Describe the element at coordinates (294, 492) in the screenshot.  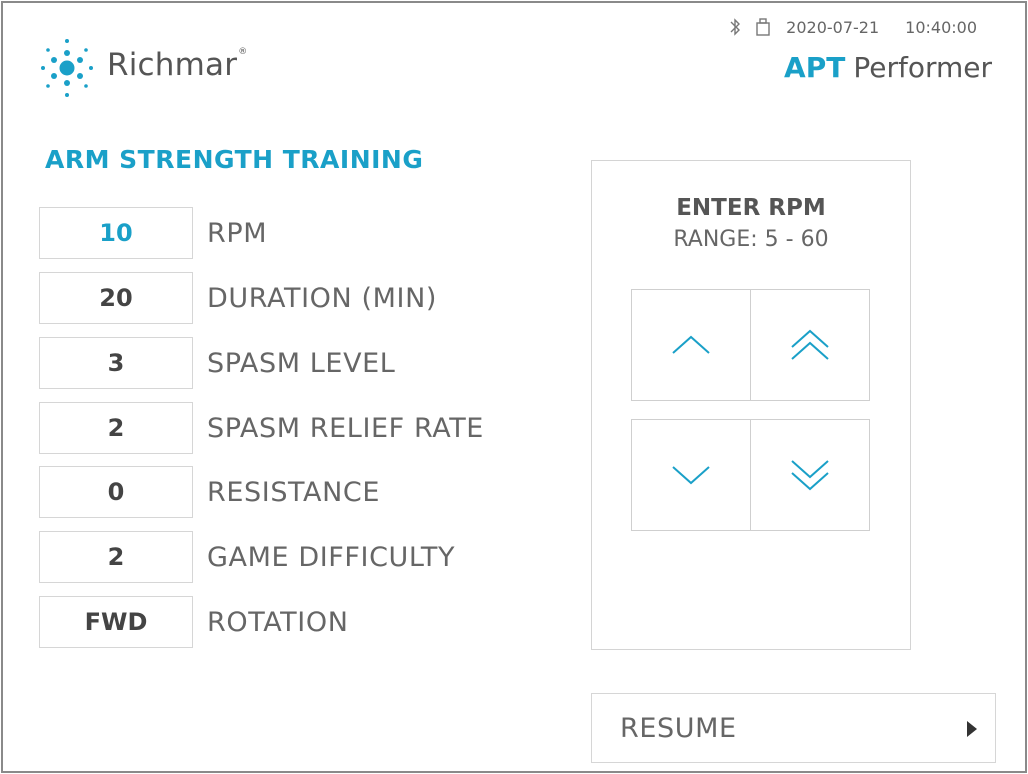
I see `param-label: RESISTANCE` at that location.